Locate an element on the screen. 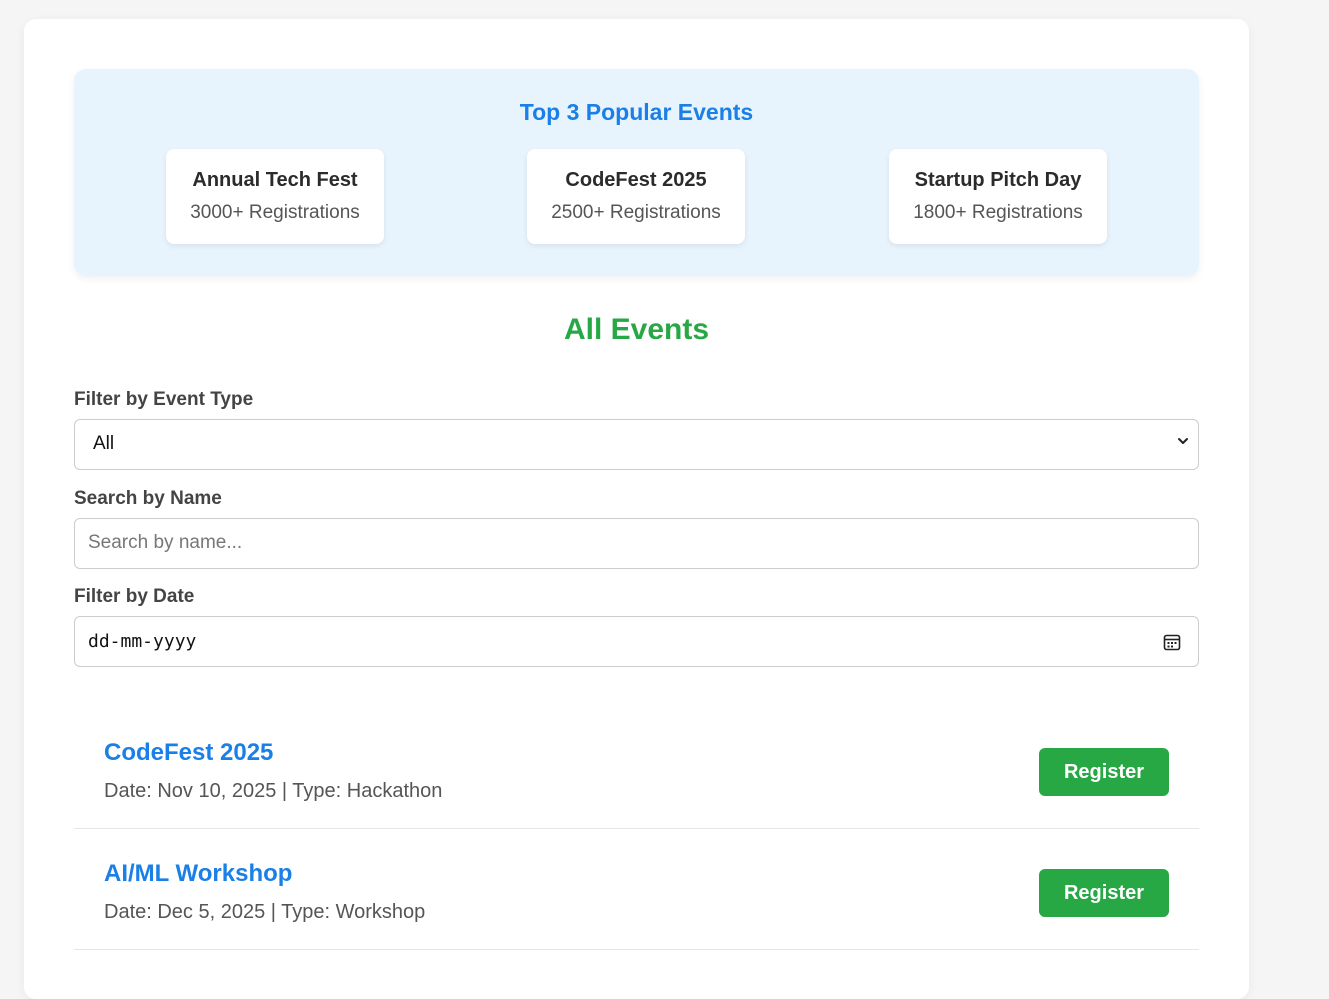 The image size is (1329, 999). popular-event-registrations: 3000+ Registrations is located at coordinates (275, 212).